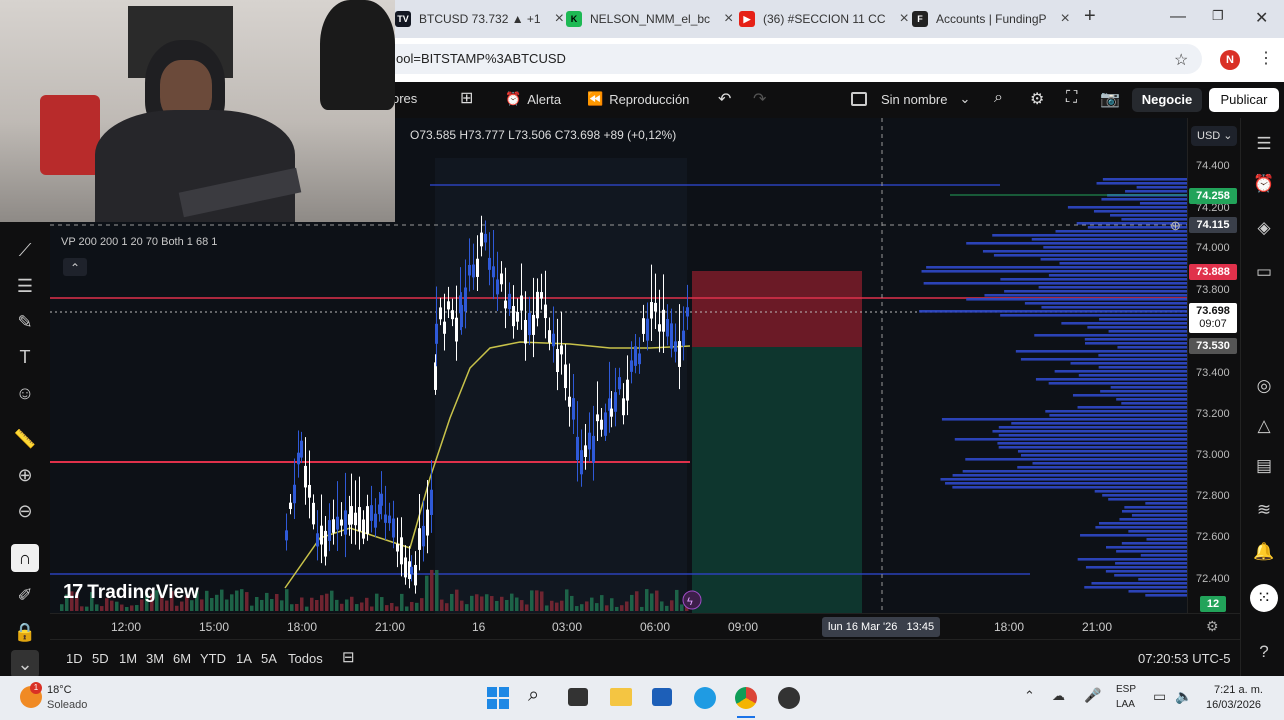  Describe the element at coordinates (533, 99) in the screenshot. I see `alert-button: ⏰ Alerta` at that location.